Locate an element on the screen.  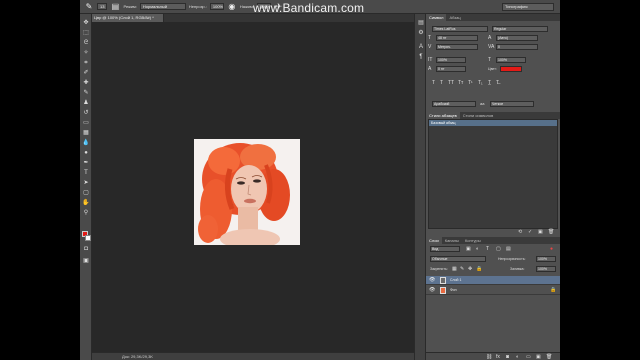
horizontal-scale-field: 100% is located at coordinates (511, 60).